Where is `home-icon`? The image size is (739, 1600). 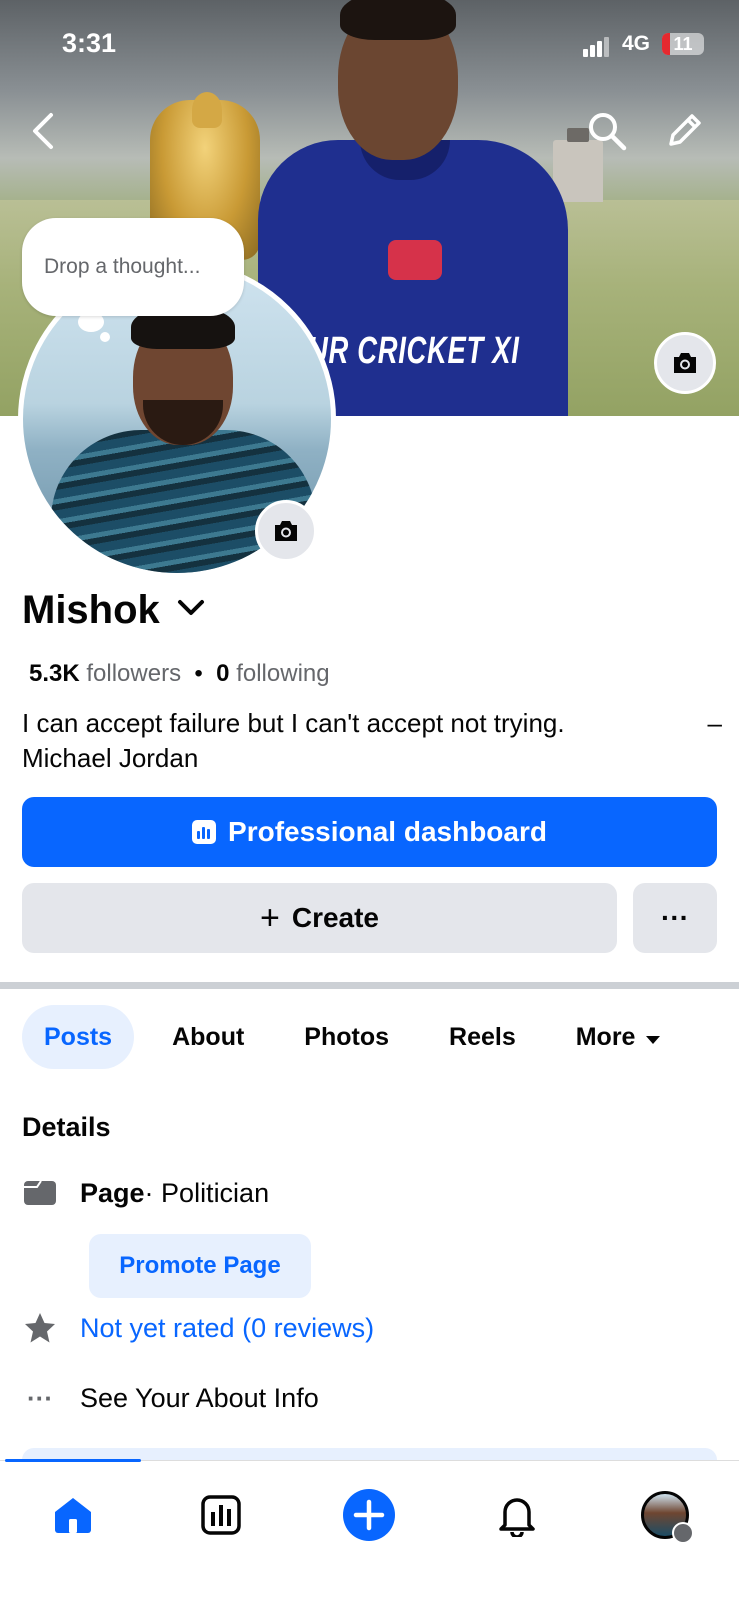
home-icon is located at coordinates (73, 1515).